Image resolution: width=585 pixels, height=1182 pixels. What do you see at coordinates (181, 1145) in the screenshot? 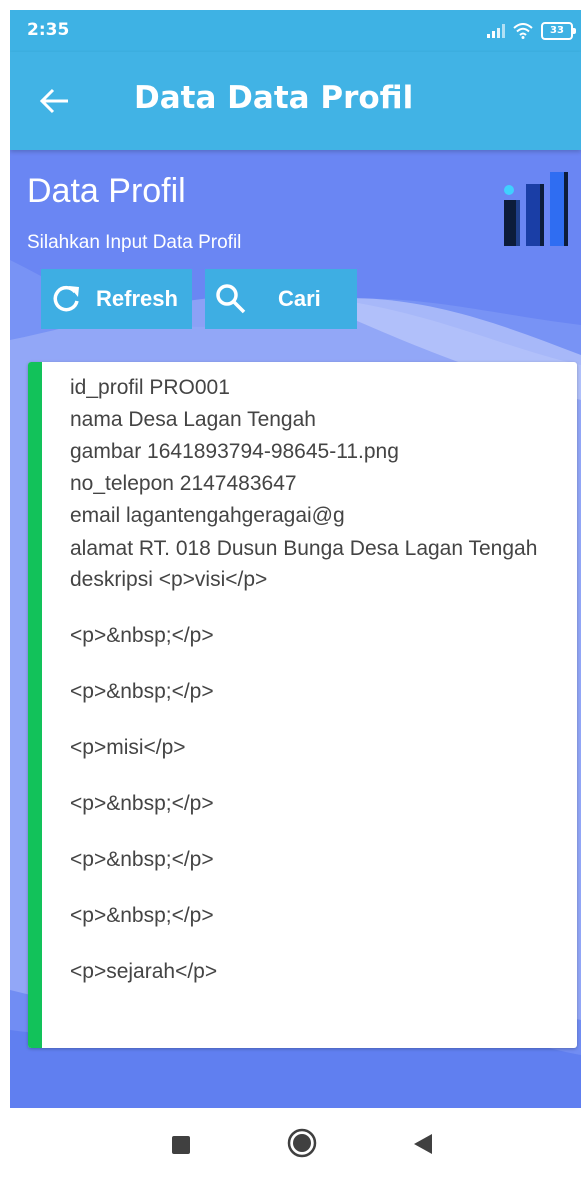
I see `recents-icon` at bounding box center [181, 1145].